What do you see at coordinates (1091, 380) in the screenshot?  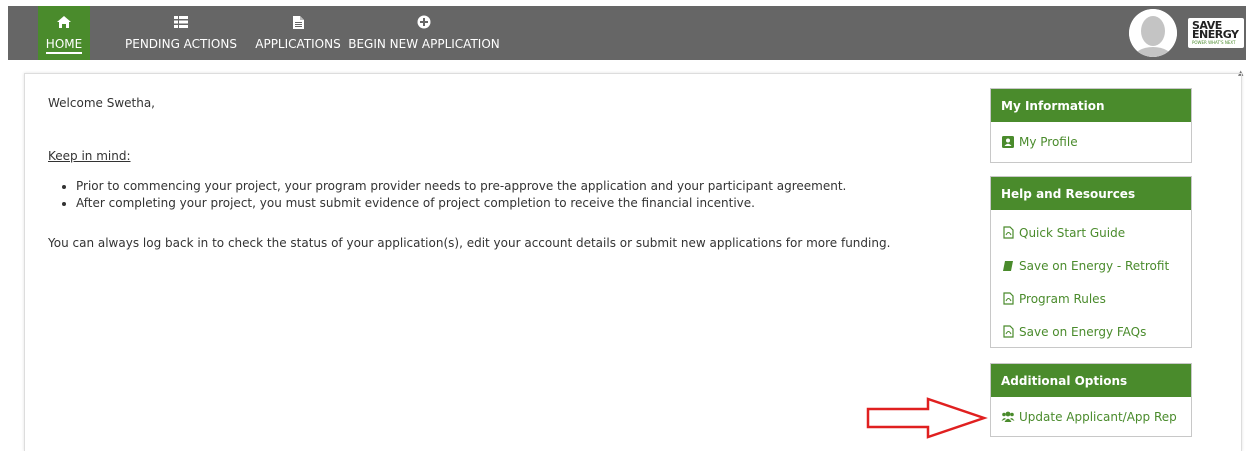 I see `additional-options-title: Additional Options` at bounding box center [1091, 380].